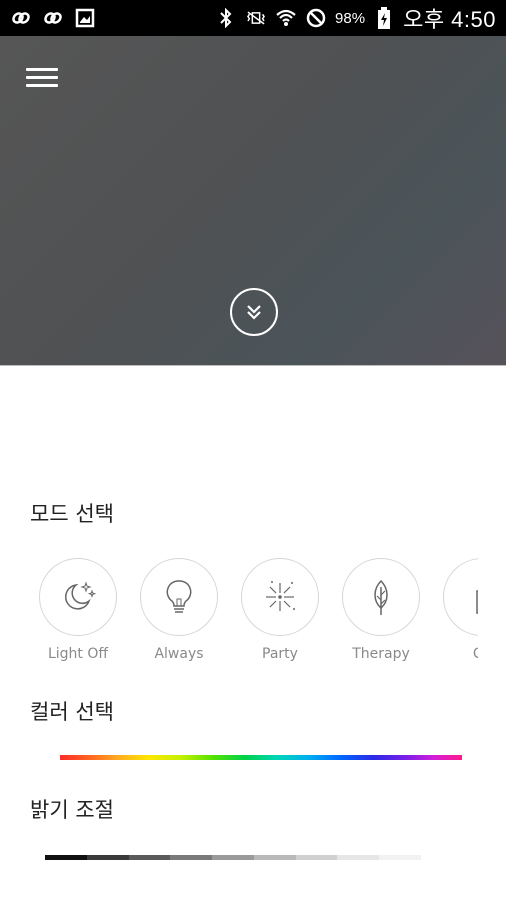 The height and width of the screenshot is (900, 506). What do you see at coordinates (256, 18) in the screenshot?
I see `vibrate-icon` at bounding box center [256, 18].